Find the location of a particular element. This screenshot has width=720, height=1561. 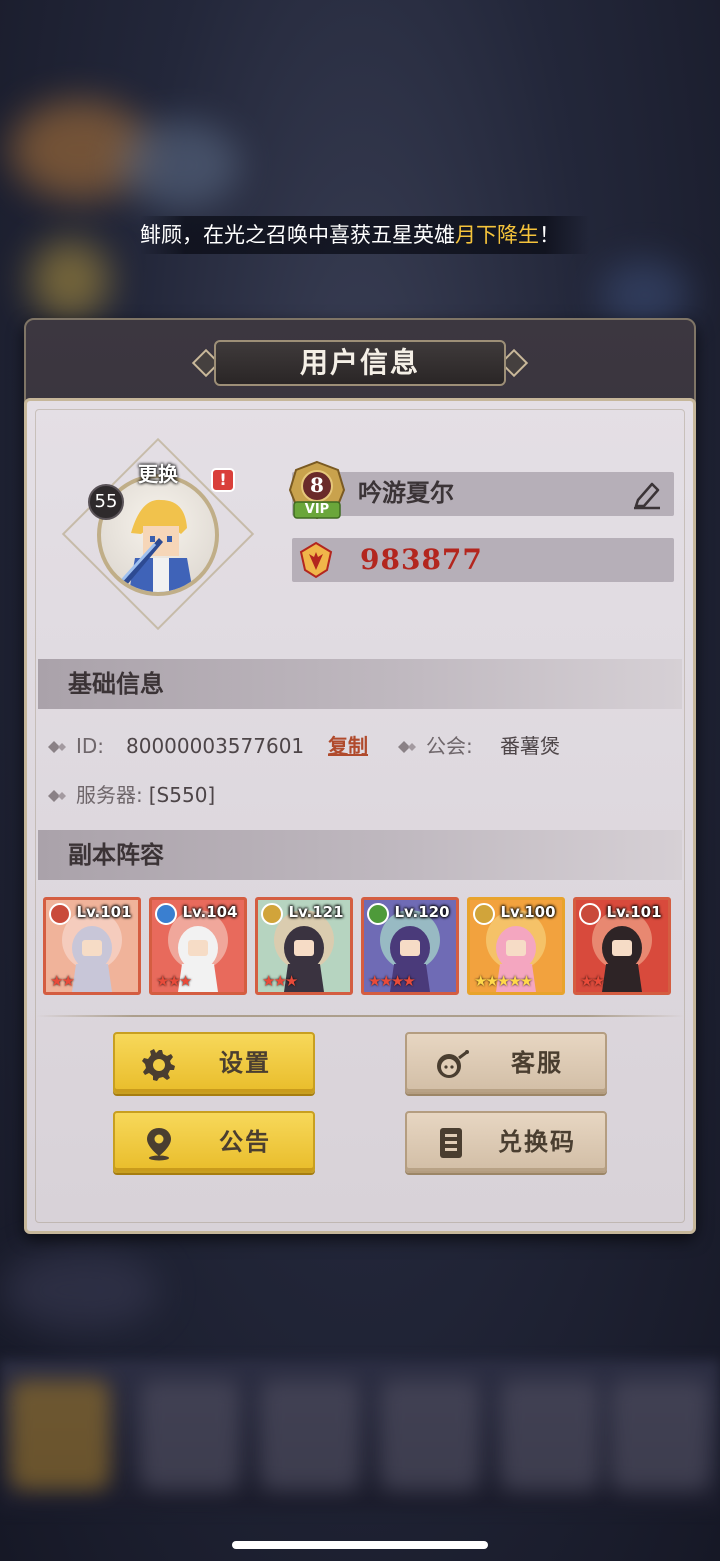

guild-row: 公会: is located at coordinates (435, 746).